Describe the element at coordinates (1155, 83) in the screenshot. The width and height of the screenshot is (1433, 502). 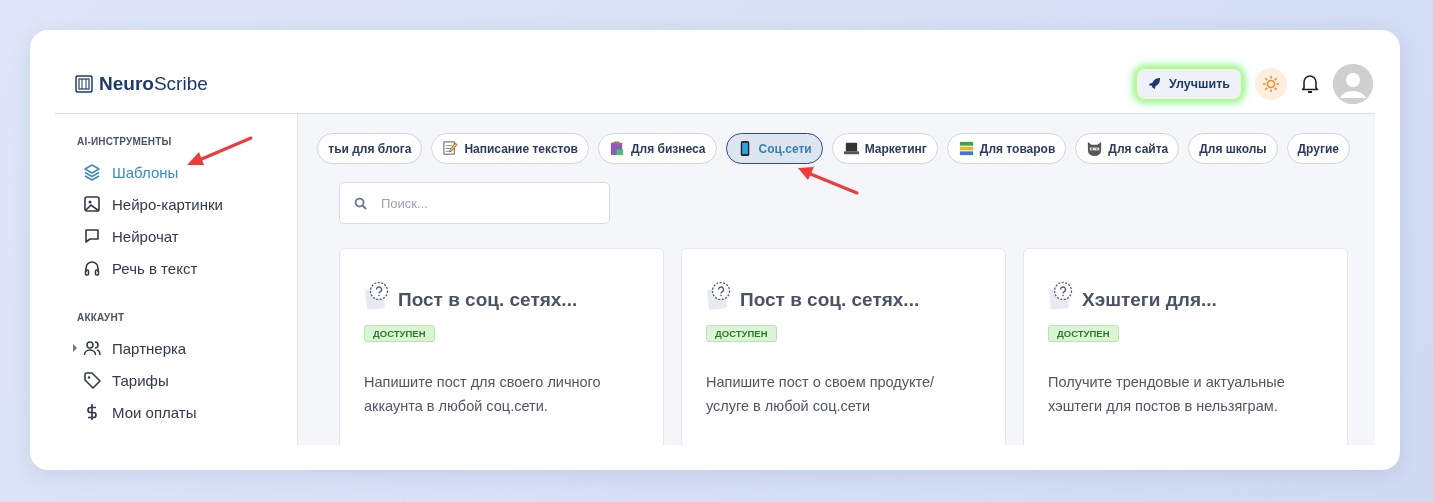
I see `rocket-icon` at that location.